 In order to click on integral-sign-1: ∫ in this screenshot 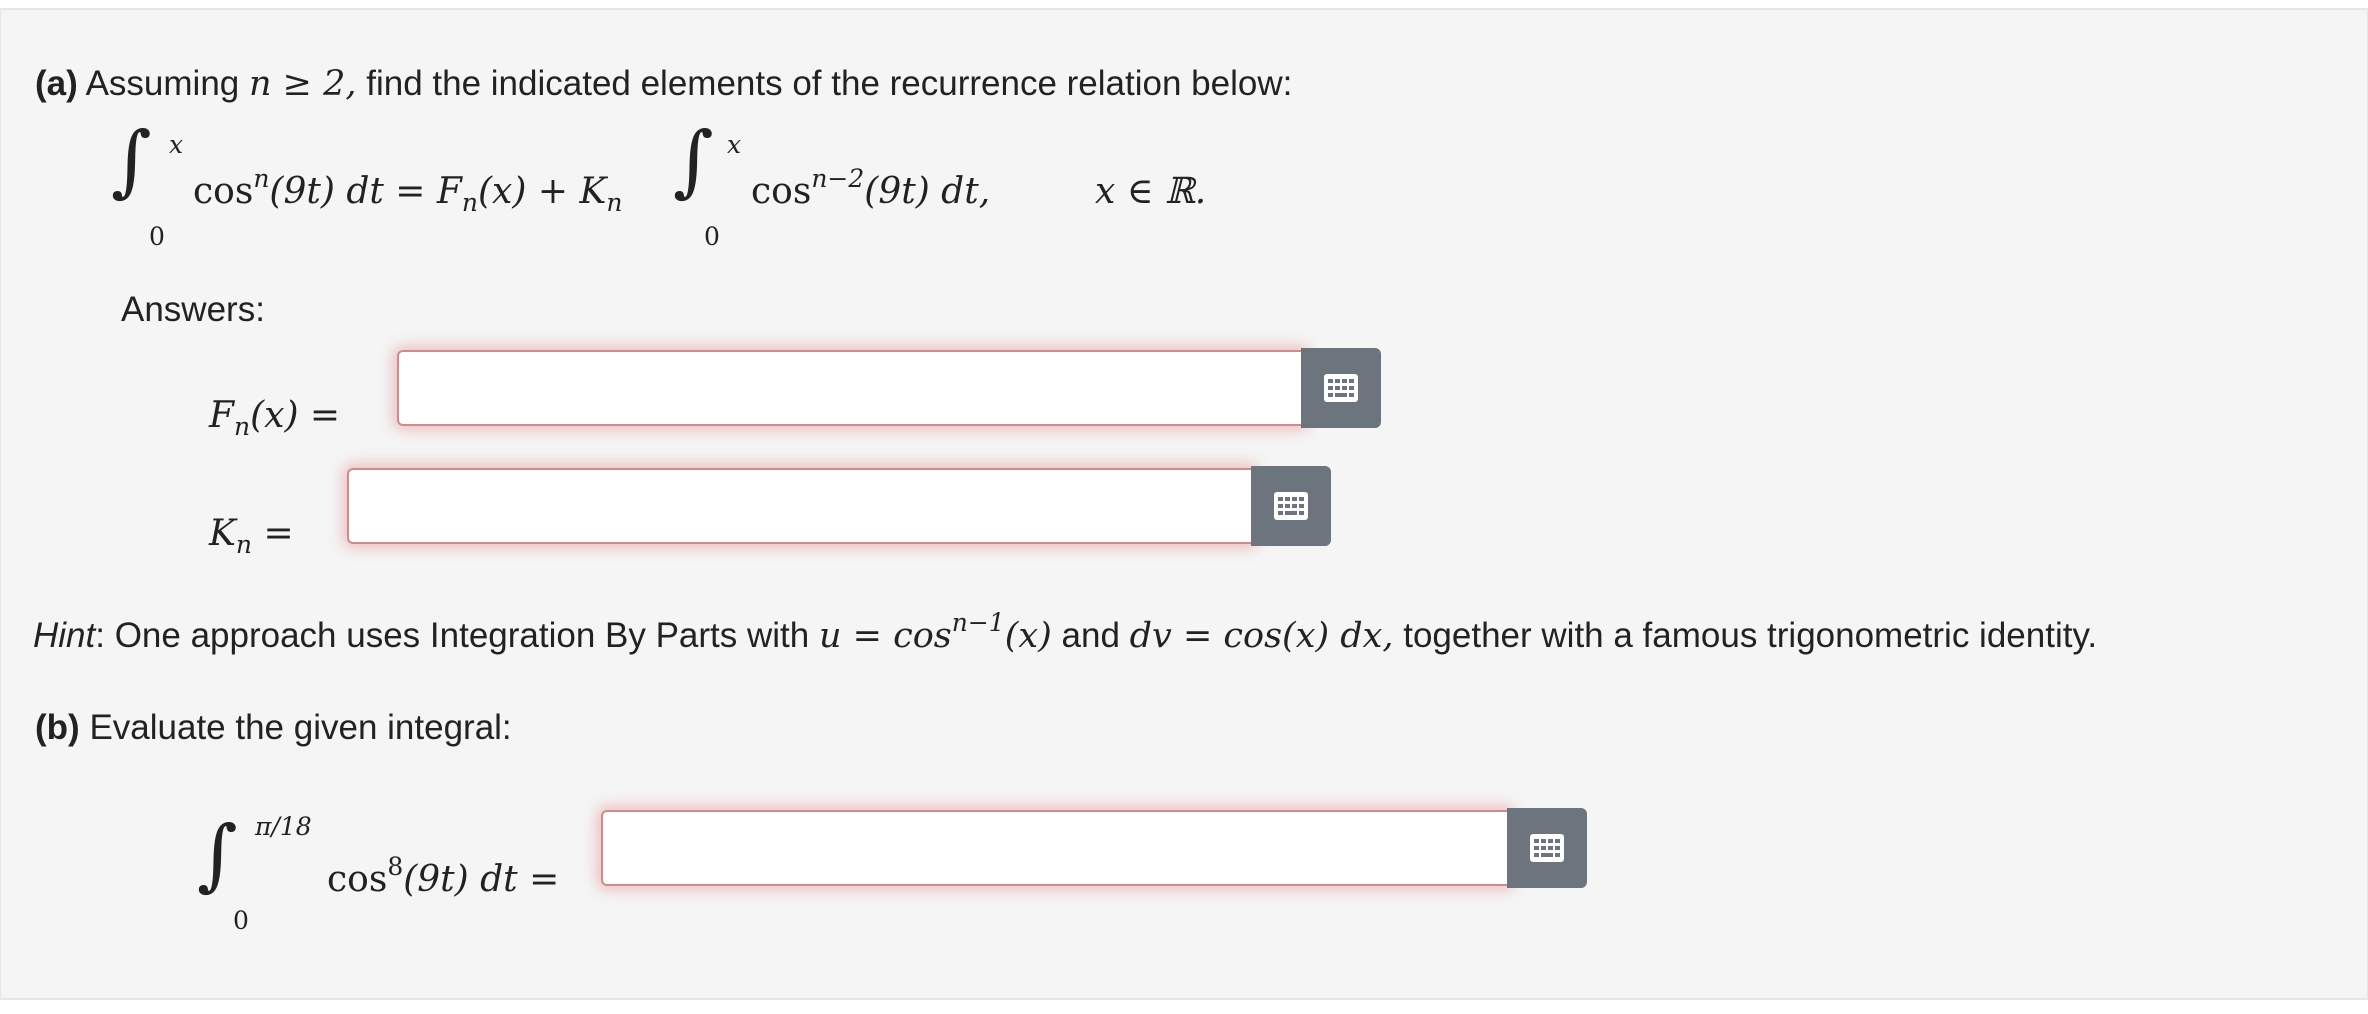, I will do `click(131, 161)`.